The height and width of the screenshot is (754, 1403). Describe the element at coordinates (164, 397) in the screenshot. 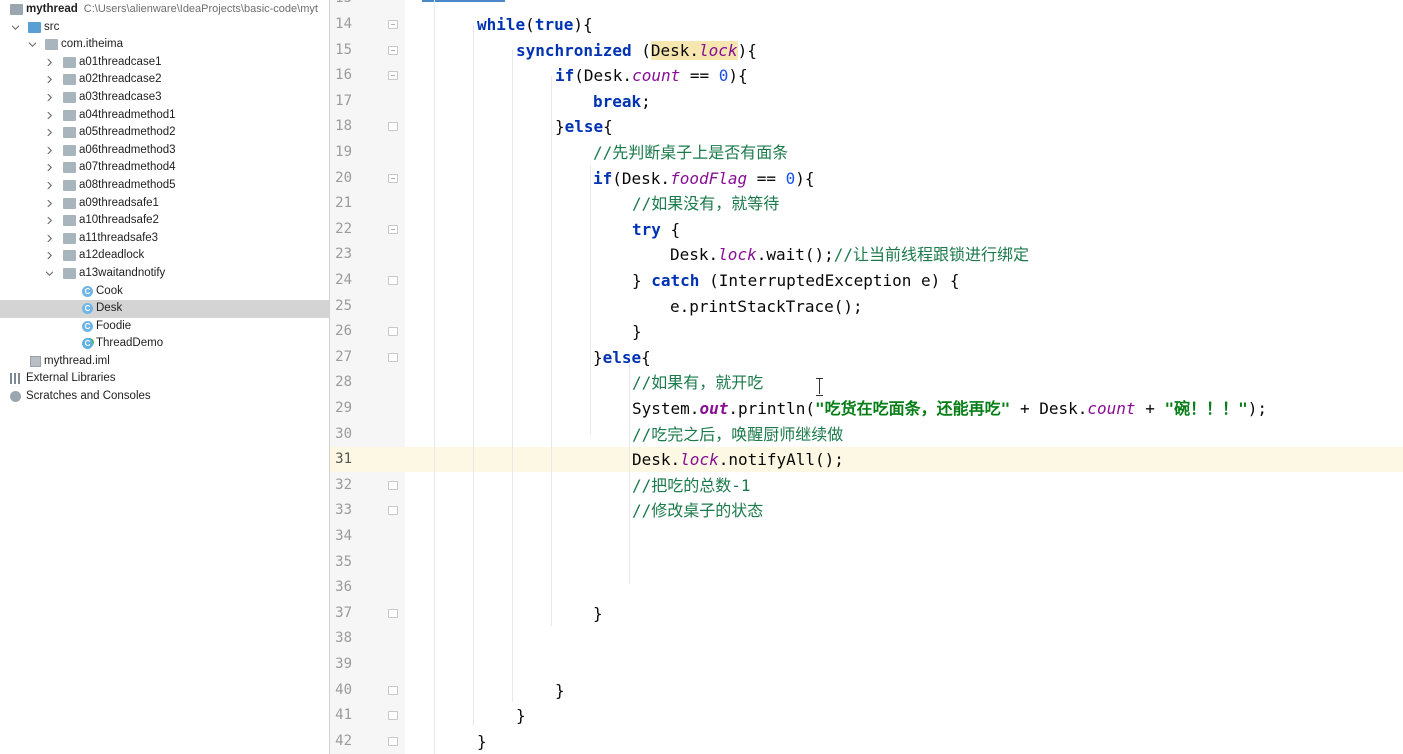

I see `tree-item-scratches: Scratches and Consoles` at that location.